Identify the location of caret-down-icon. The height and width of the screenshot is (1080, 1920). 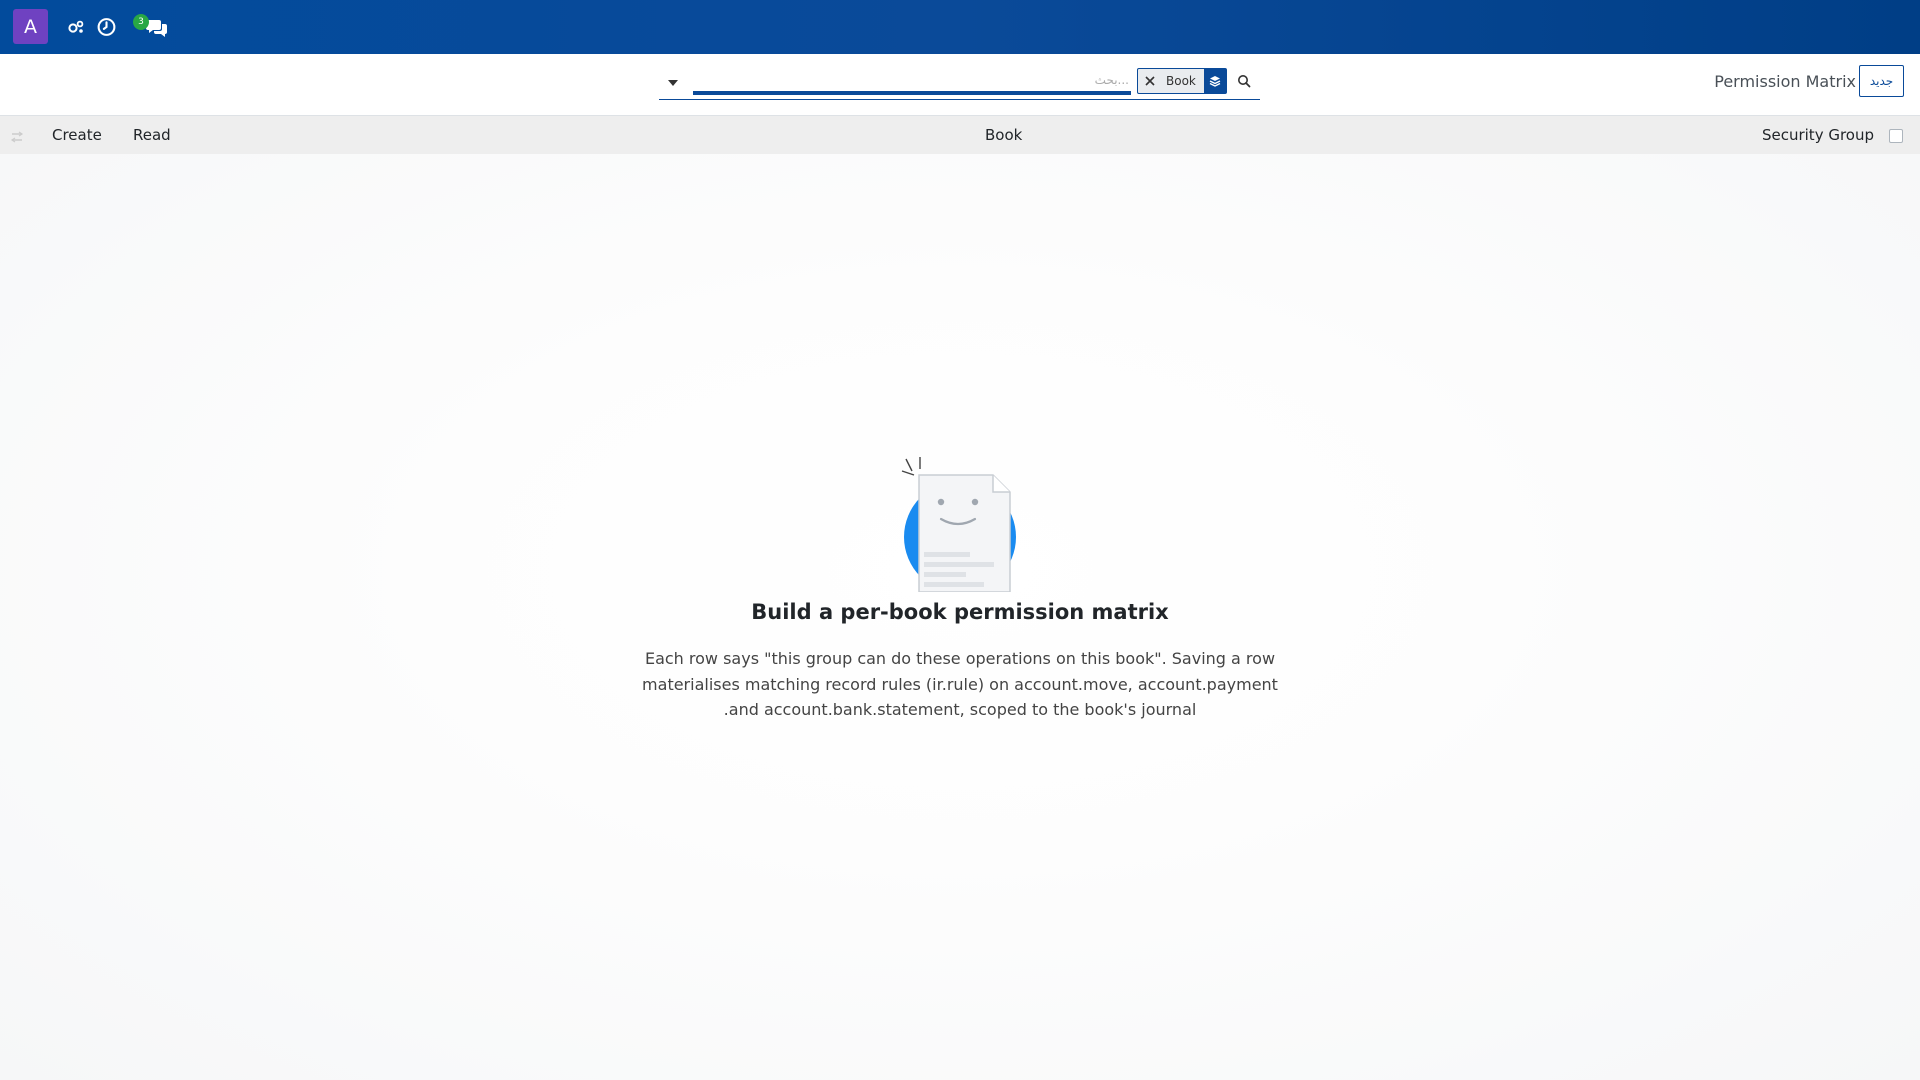
(673, 83).